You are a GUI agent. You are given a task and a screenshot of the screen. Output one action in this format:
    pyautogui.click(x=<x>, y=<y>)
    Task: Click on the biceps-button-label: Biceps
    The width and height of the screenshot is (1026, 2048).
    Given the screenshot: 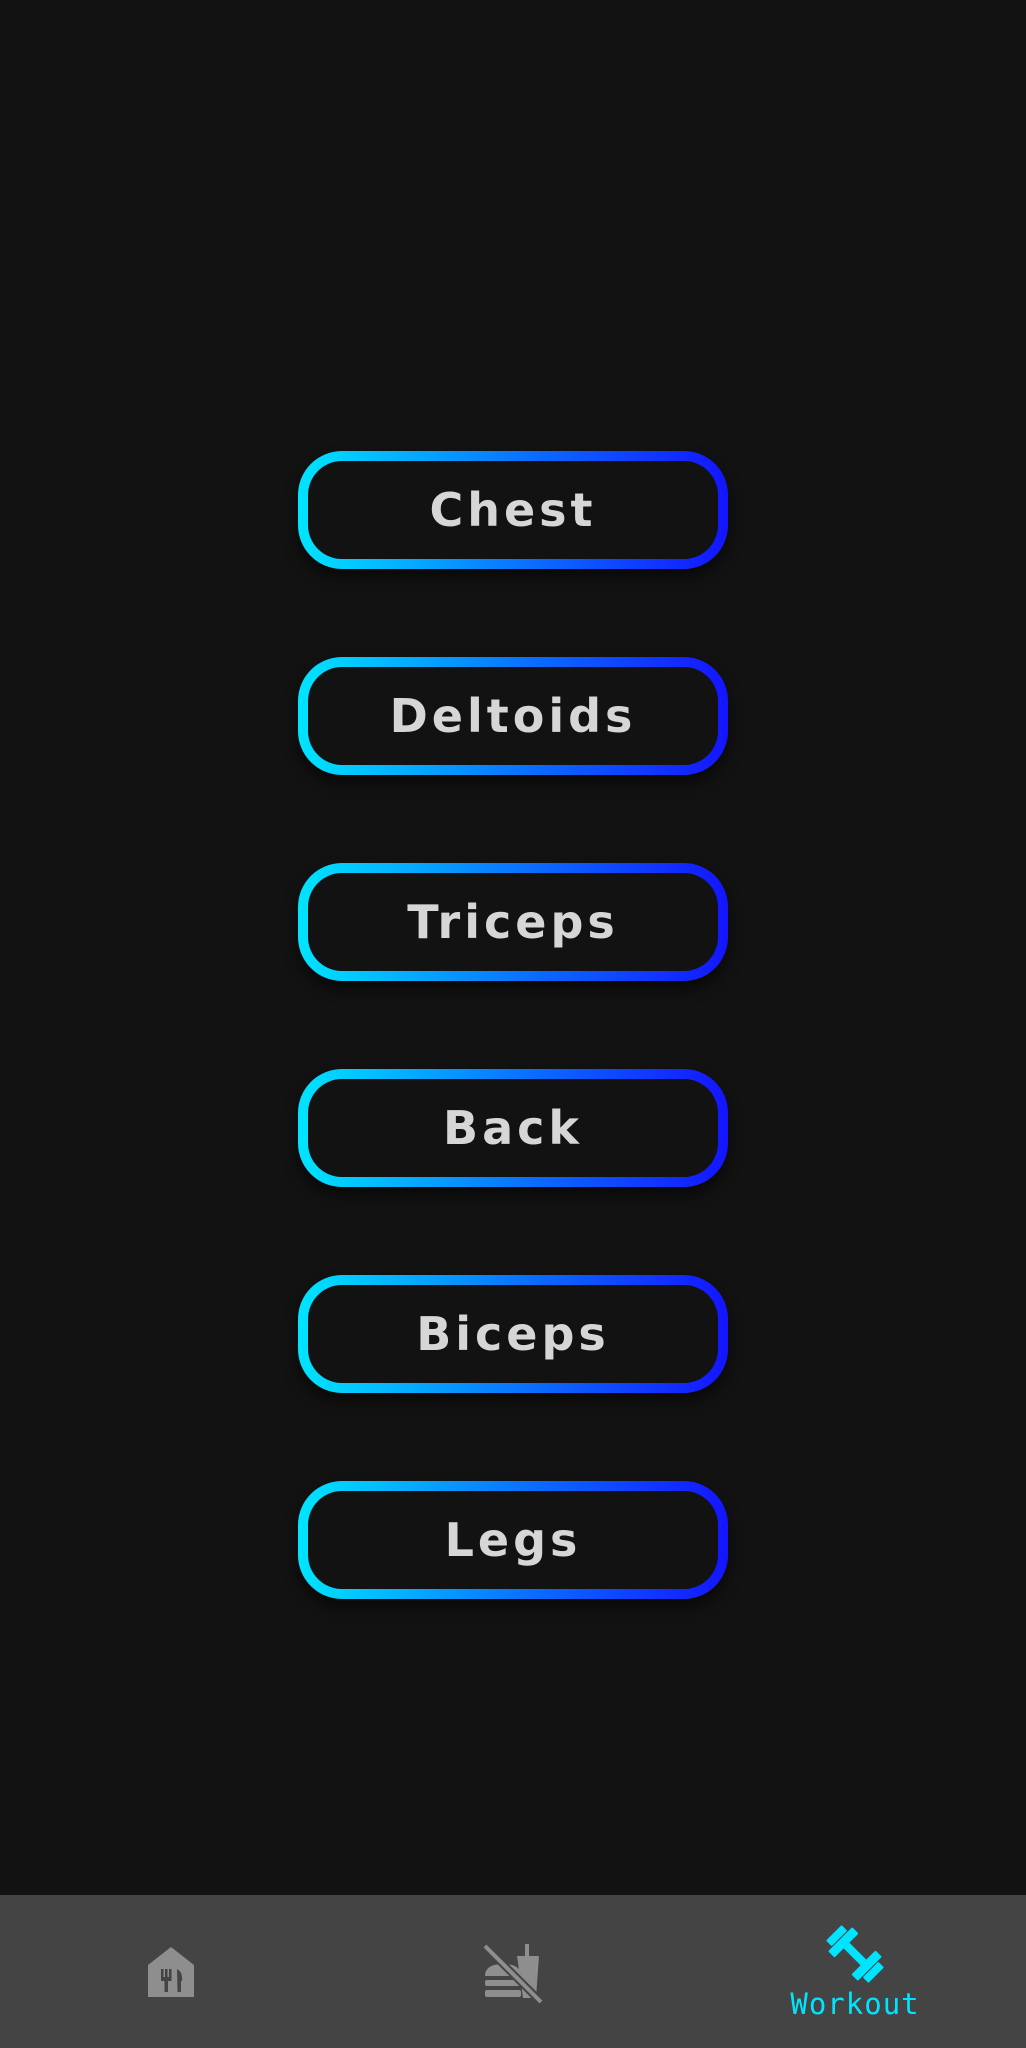 What is the action you would take?
    pyautogui.click(x=513, y=1334)
    